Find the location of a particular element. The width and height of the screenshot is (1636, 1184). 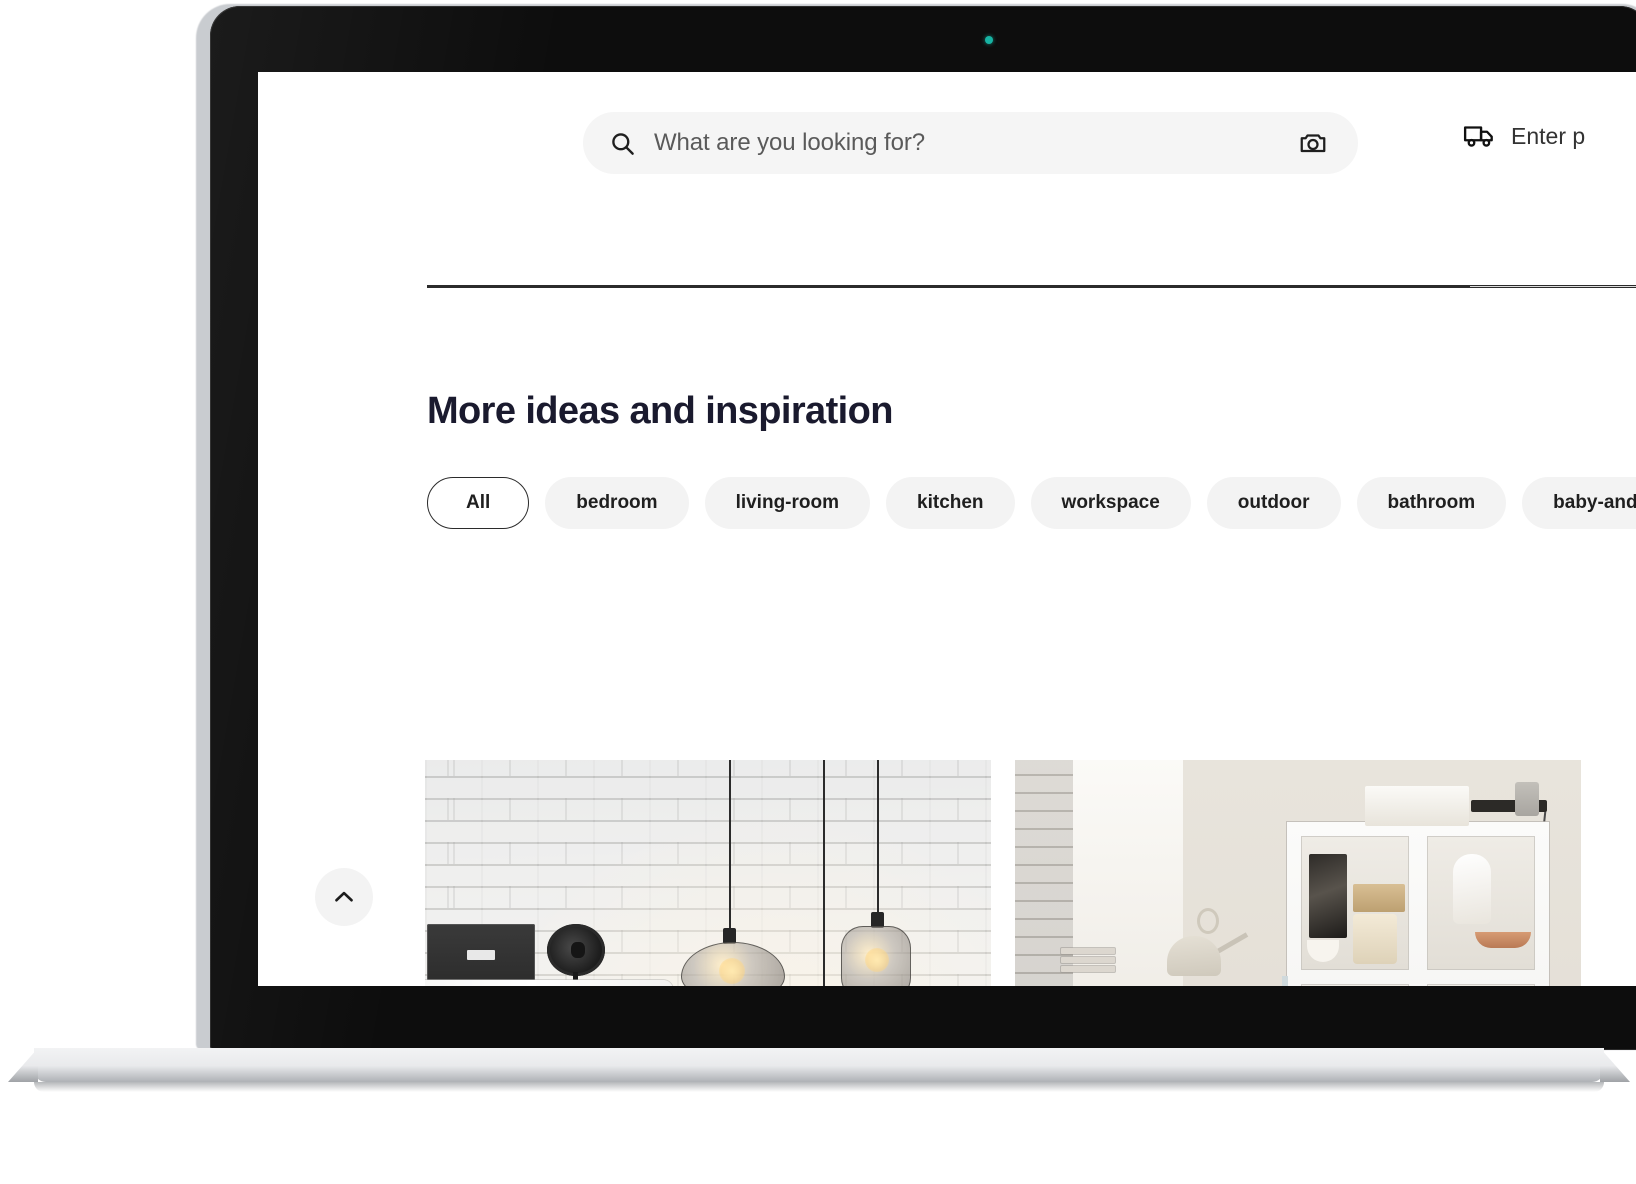

wooden-tray is located at coordinates (1379, 898).